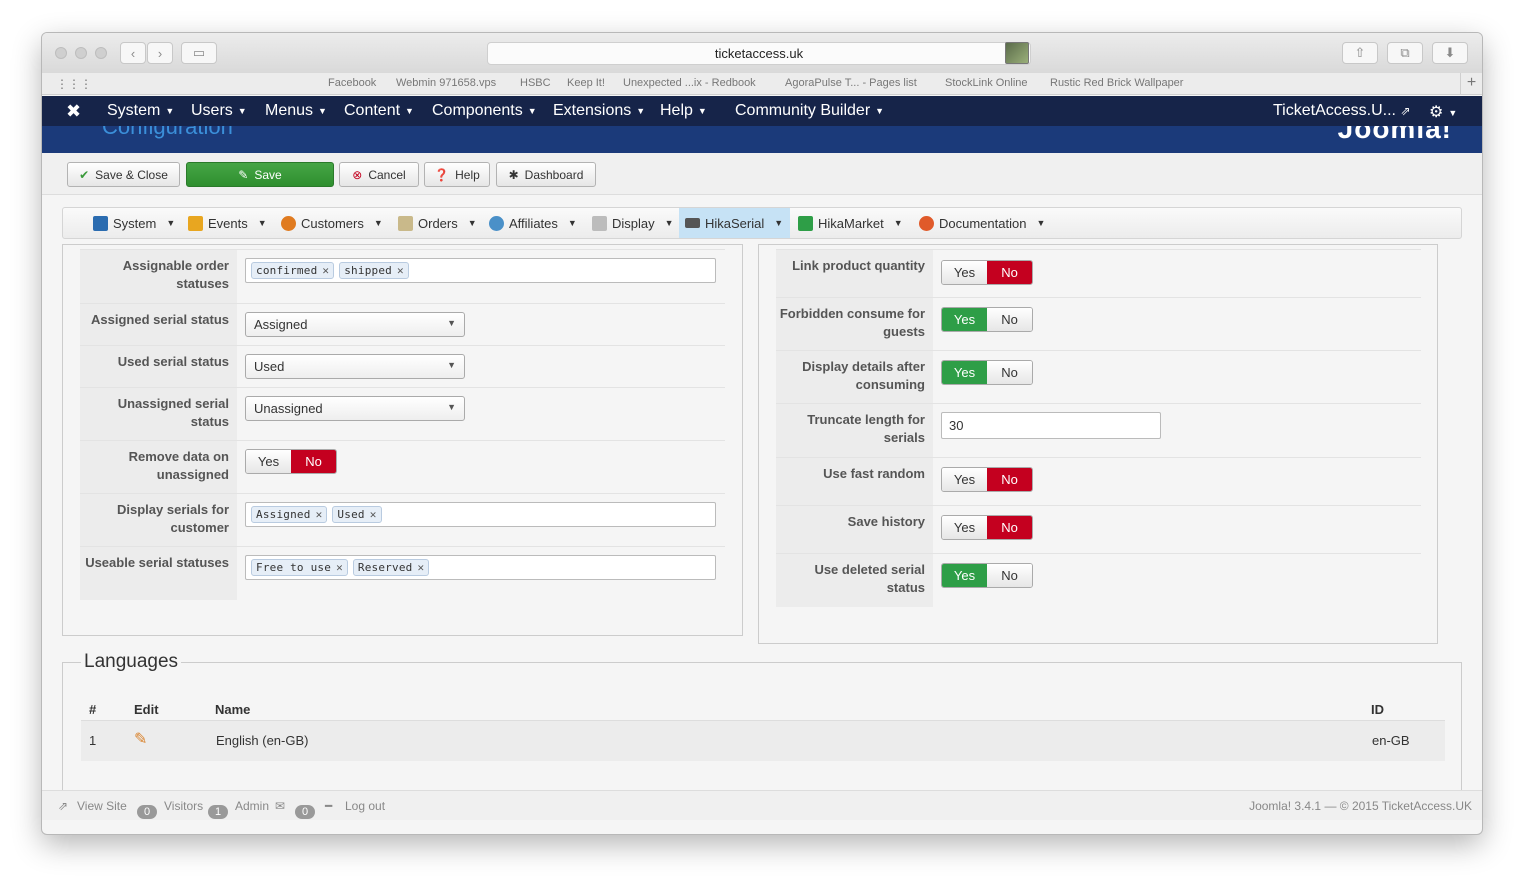 Image resolution: width=1524 pixels, height=884 pixels. What do you see at coordinates (1116, 83) in the screenshot?
I see `bookmark: Rustic Red Brick Wallpaper` at bounding box center [1116, 83].